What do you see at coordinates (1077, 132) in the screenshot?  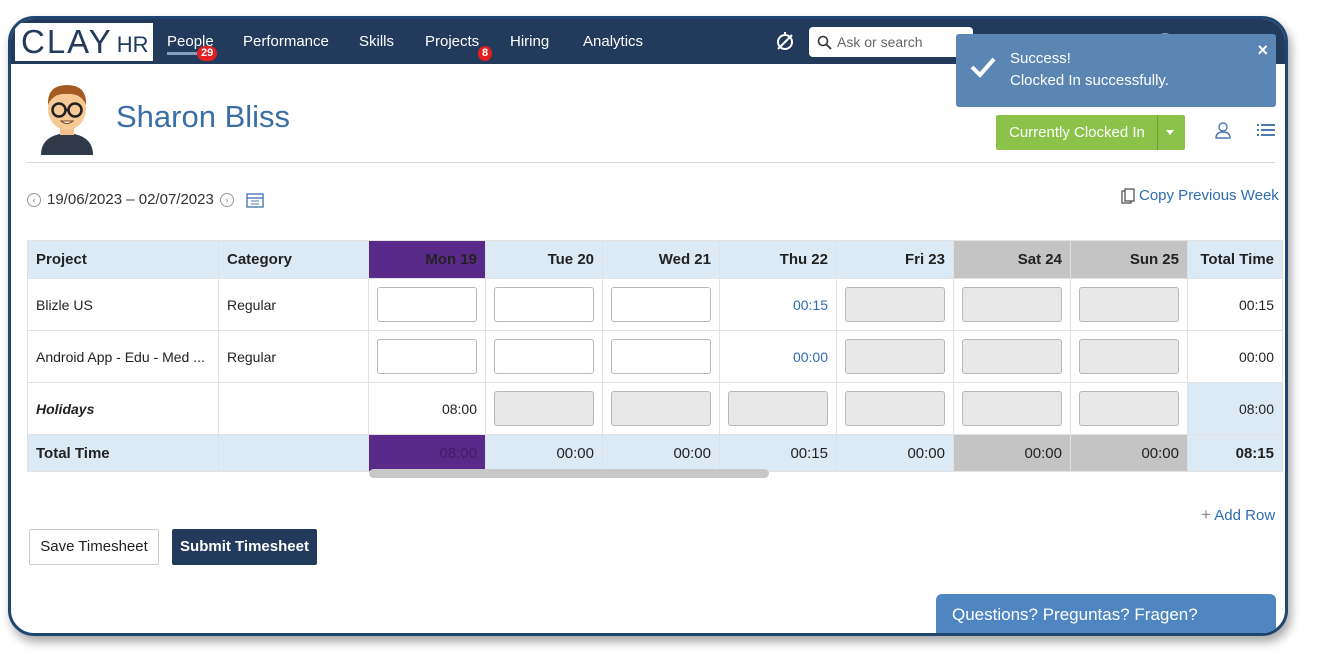 I see `clock-status-label: Currently Clocked In` at bounding box center [1077, 132].